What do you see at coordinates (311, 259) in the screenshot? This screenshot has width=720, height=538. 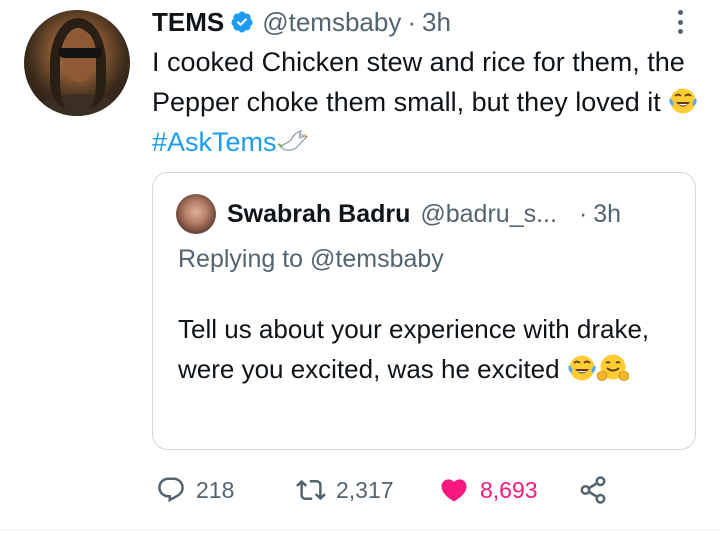 I see `replying-to-label: Replying to @temsbaby` at bounding box center [311, 259].